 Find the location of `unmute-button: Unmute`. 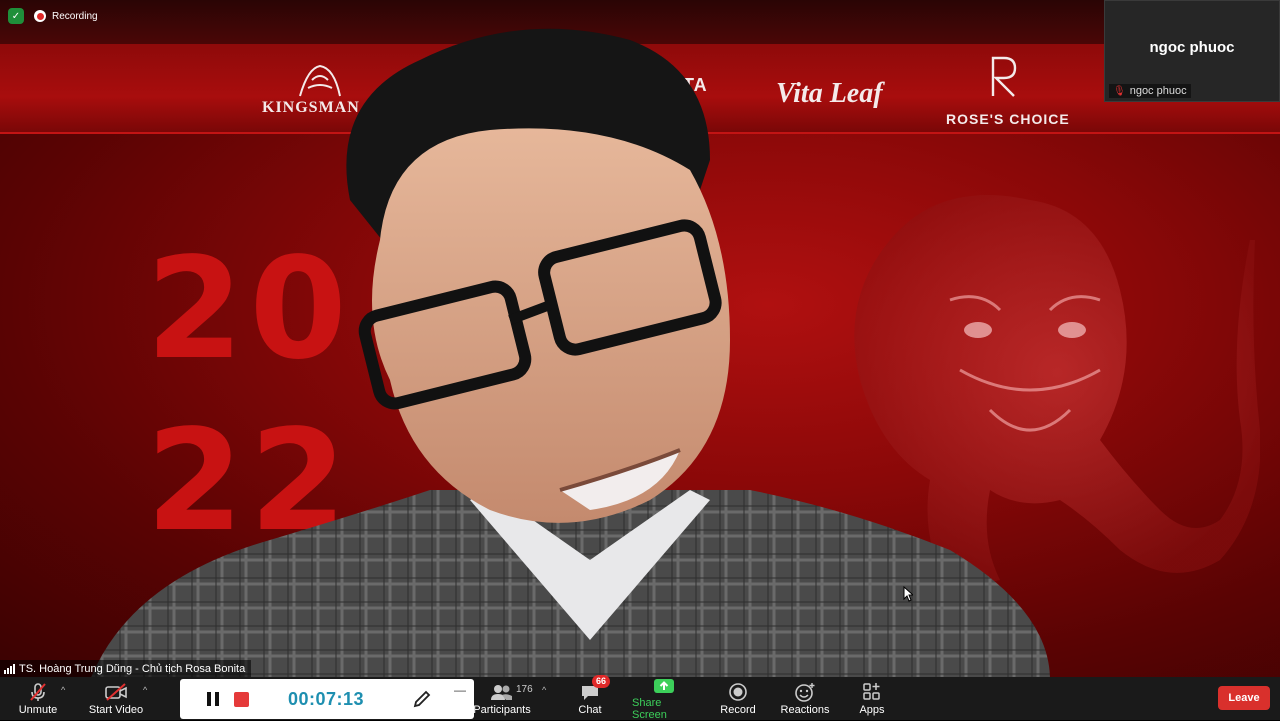

unmute-button: Unmute is located at coordinates (38, 698).